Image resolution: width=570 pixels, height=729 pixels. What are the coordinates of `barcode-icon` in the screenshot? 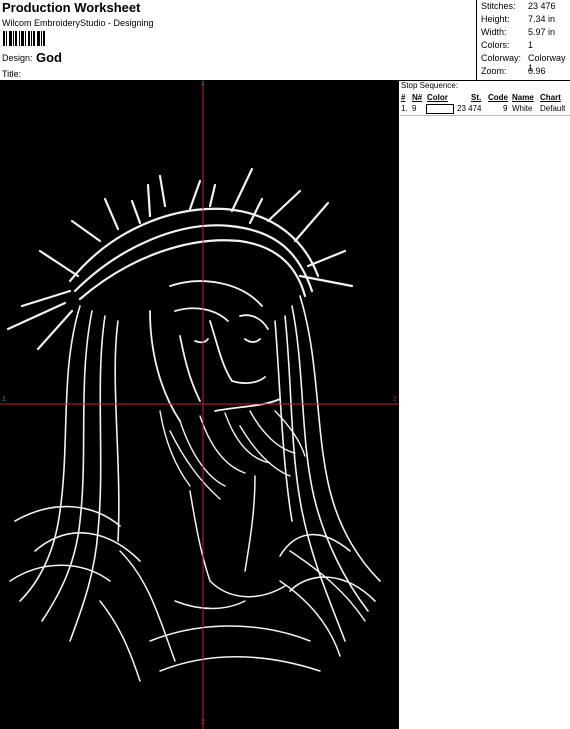 It's located at (26, 38).